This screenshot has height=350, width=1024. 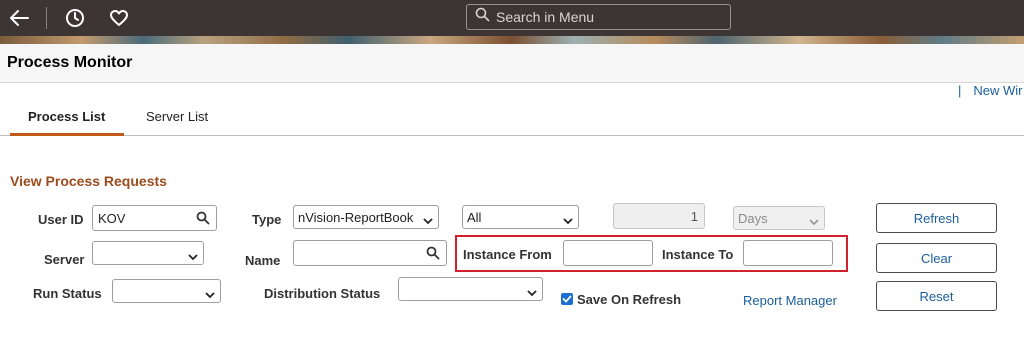 I want to click on tab-bar: Process List Server List, so click(x=512, y=118).